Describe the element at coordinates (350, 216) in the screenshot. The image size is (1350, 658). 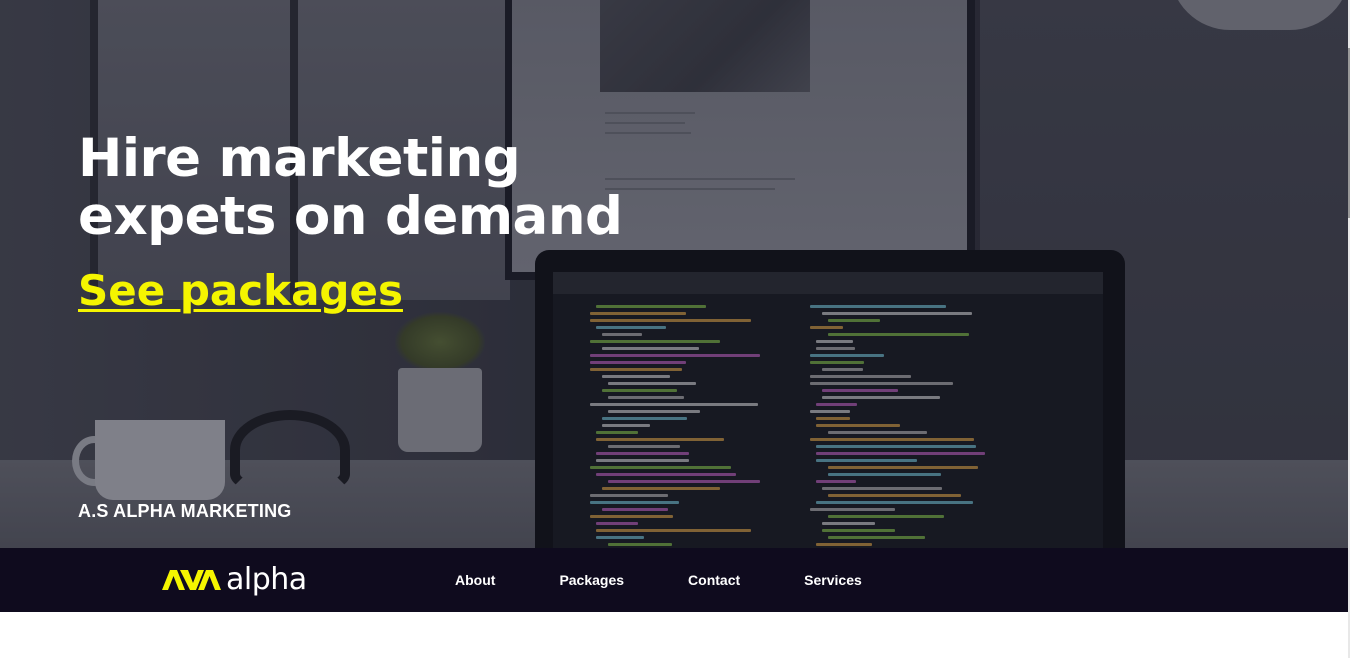
I see `hero-title-line-2: expets on demand` at that location.